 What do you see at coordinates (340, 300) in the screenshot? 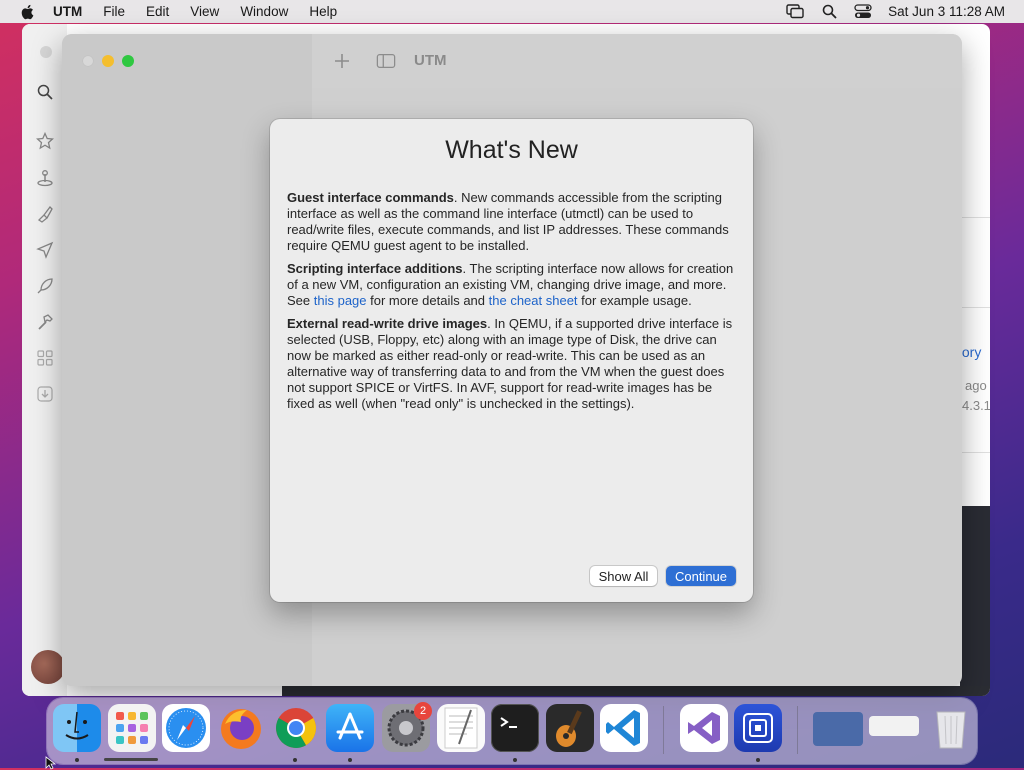
I see `this-page-link: this page` at bounding box center [340, 300].